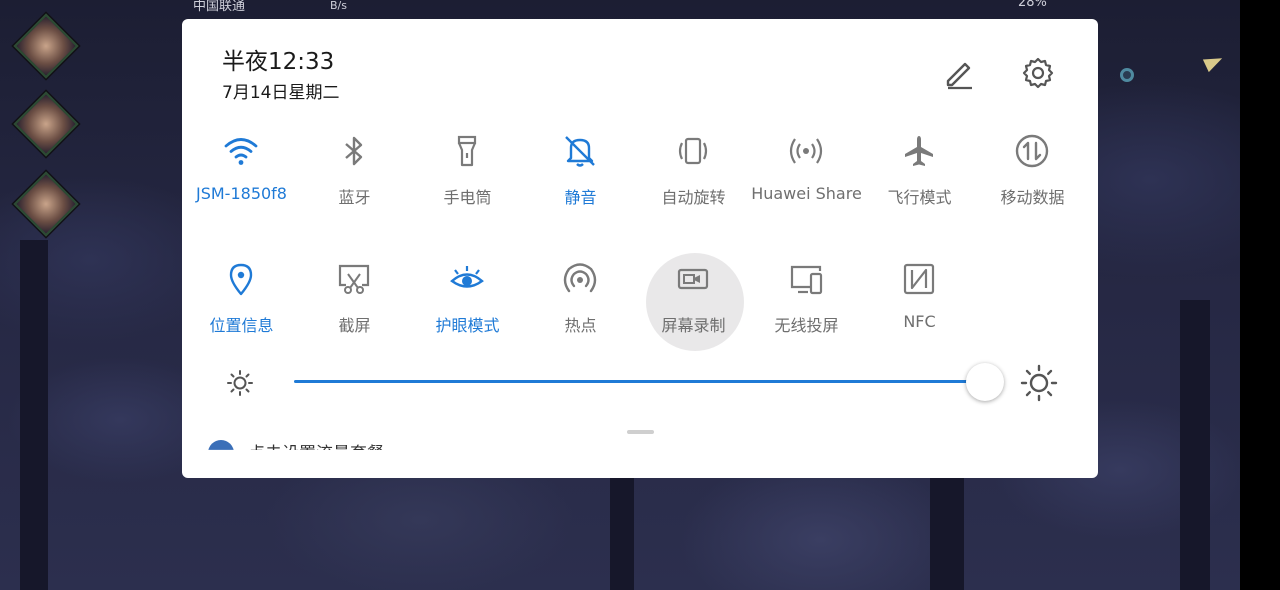  I want to click on tile-label: 静音, so click(580, 197).